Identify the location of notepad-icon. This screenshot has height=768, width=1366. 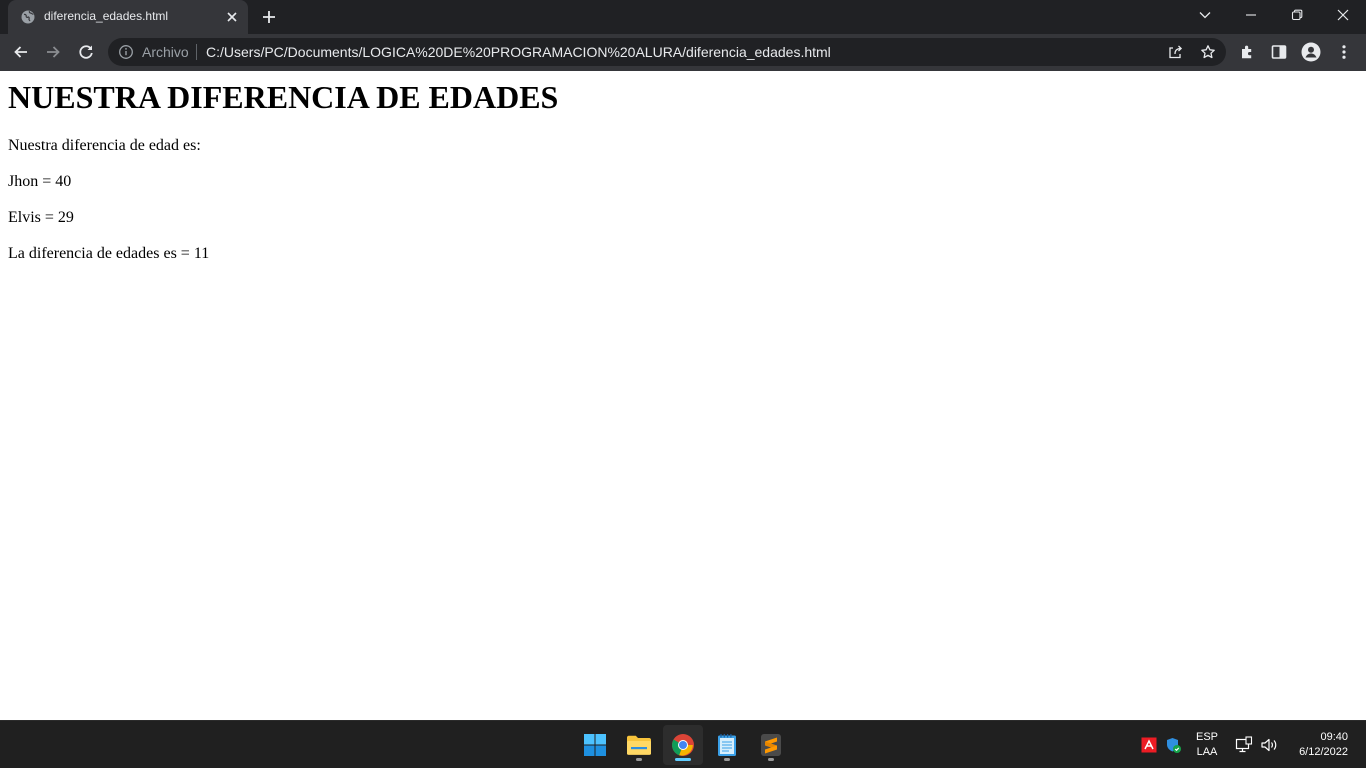
(727, 745).